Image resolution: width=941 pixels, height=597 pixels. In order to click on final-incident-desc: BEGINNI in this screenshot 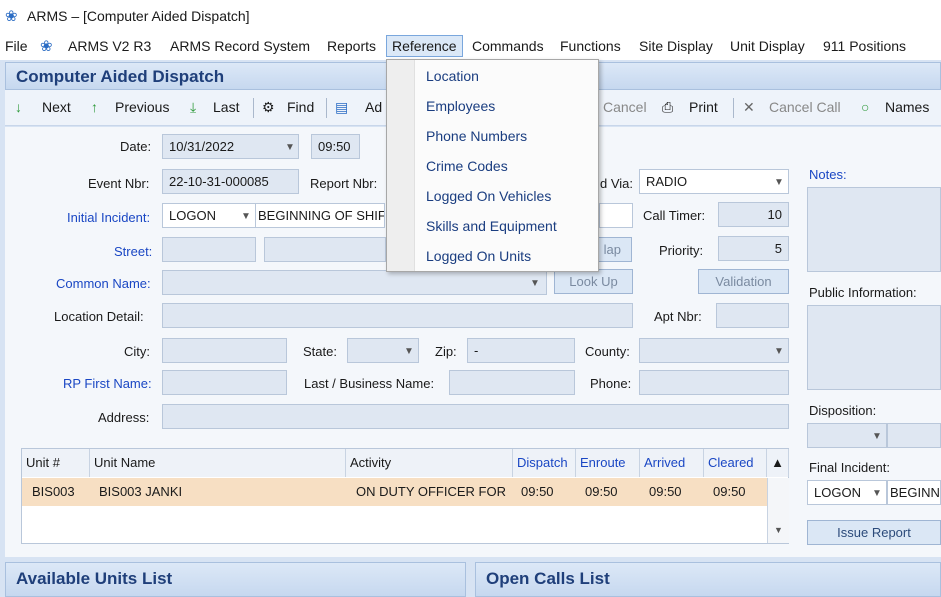, I will do `click(914, 492)`.